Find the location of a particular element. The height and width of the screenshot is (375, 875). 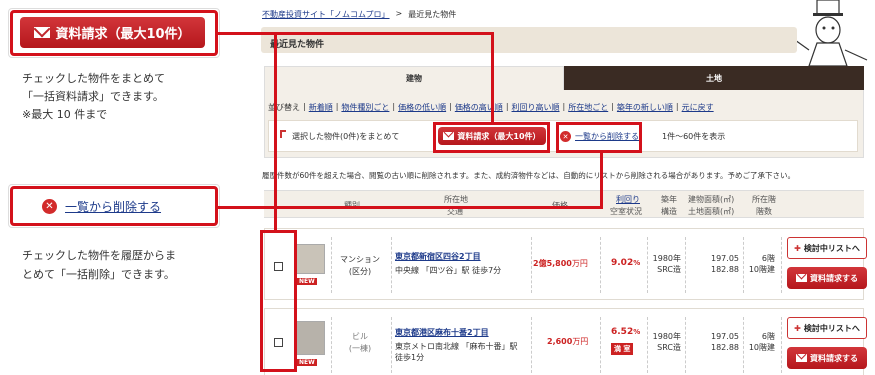

property-name-link: 東京都港区麻布十番2丁目 is located at coordinates (442, 332).